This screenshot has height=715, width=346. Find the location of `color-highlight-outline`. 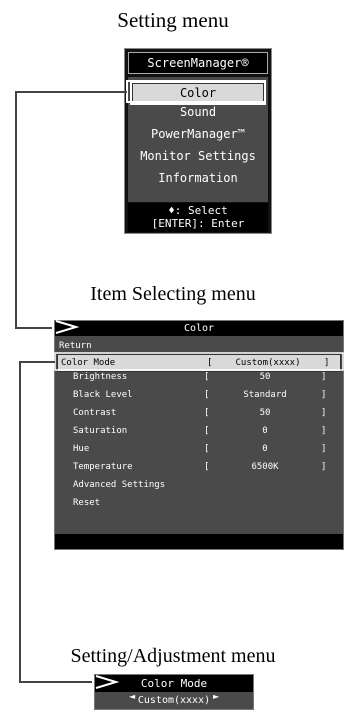

color-highlight-outline is located at coordinates (196, 91).